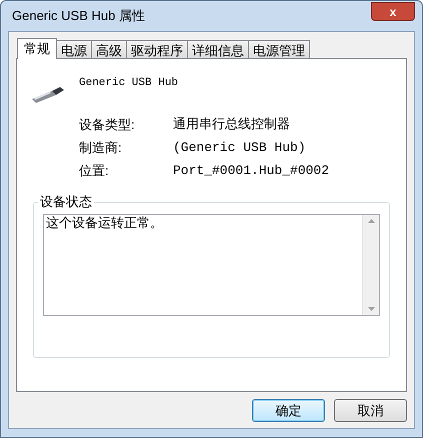 Image resolution: width=423 pixels, height=438 pixels. I want to click on tab: 电源管理, so click(279, 49).